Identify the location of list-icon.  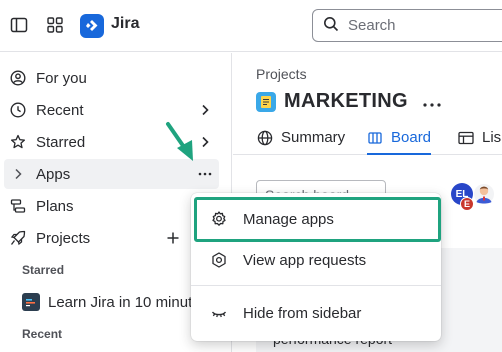
(466, 138).